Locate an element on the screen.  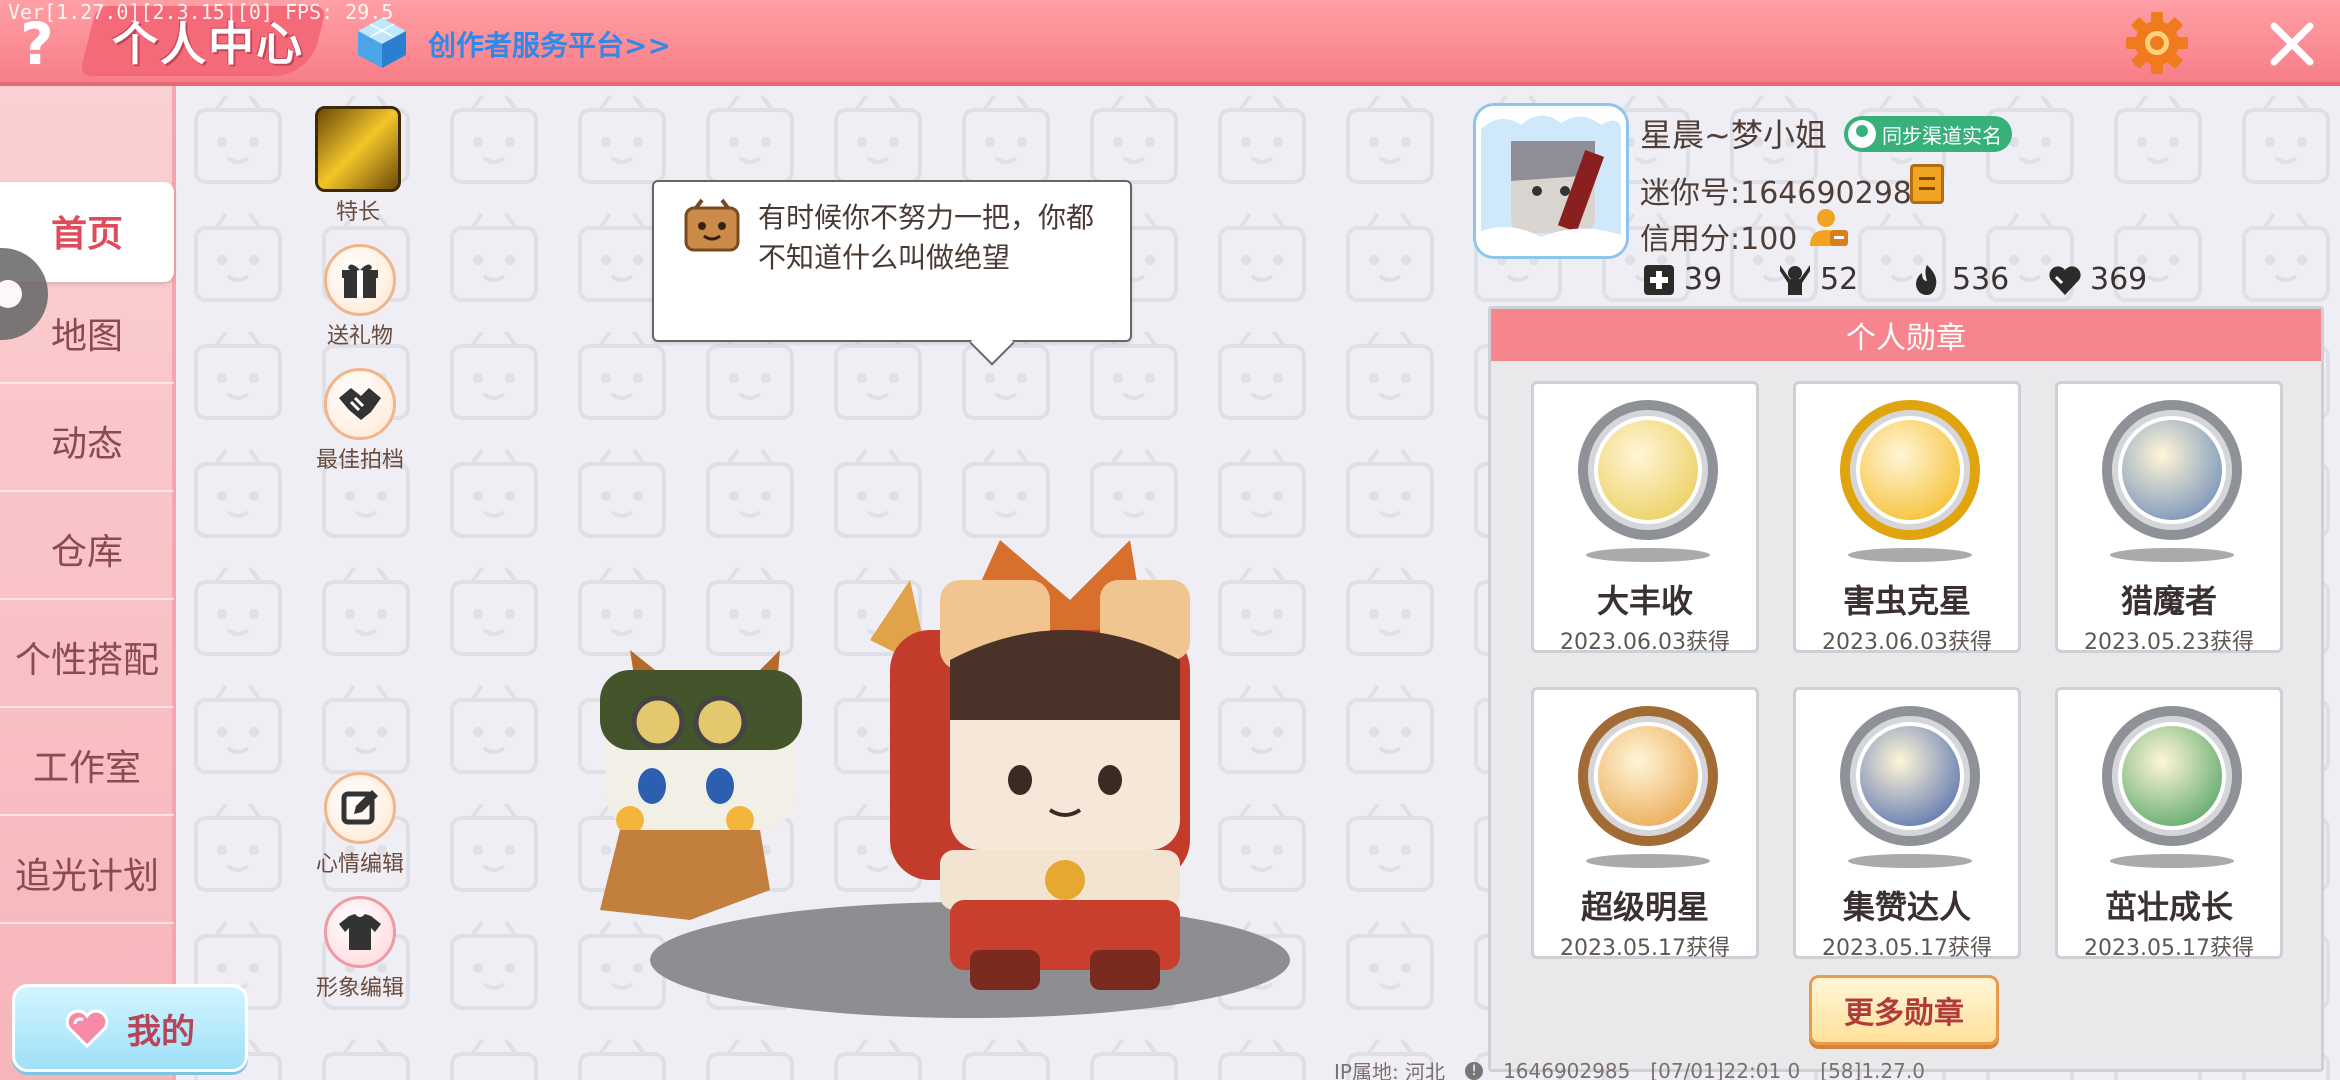
medal-date: 2023.05.23获得 is located at coordinates (2169, 642).